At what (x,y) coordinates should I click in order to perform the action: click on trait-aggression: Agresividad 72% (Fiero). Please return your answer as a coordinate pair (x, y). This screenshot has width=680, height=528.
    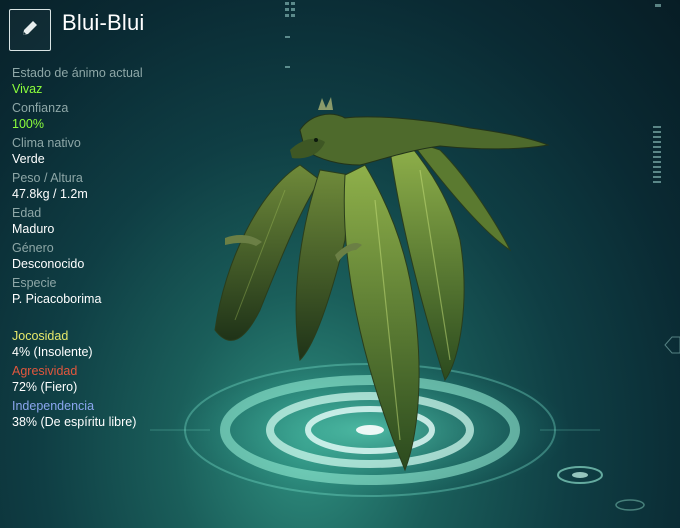
    Looking at the image, I should click on (112, 379).